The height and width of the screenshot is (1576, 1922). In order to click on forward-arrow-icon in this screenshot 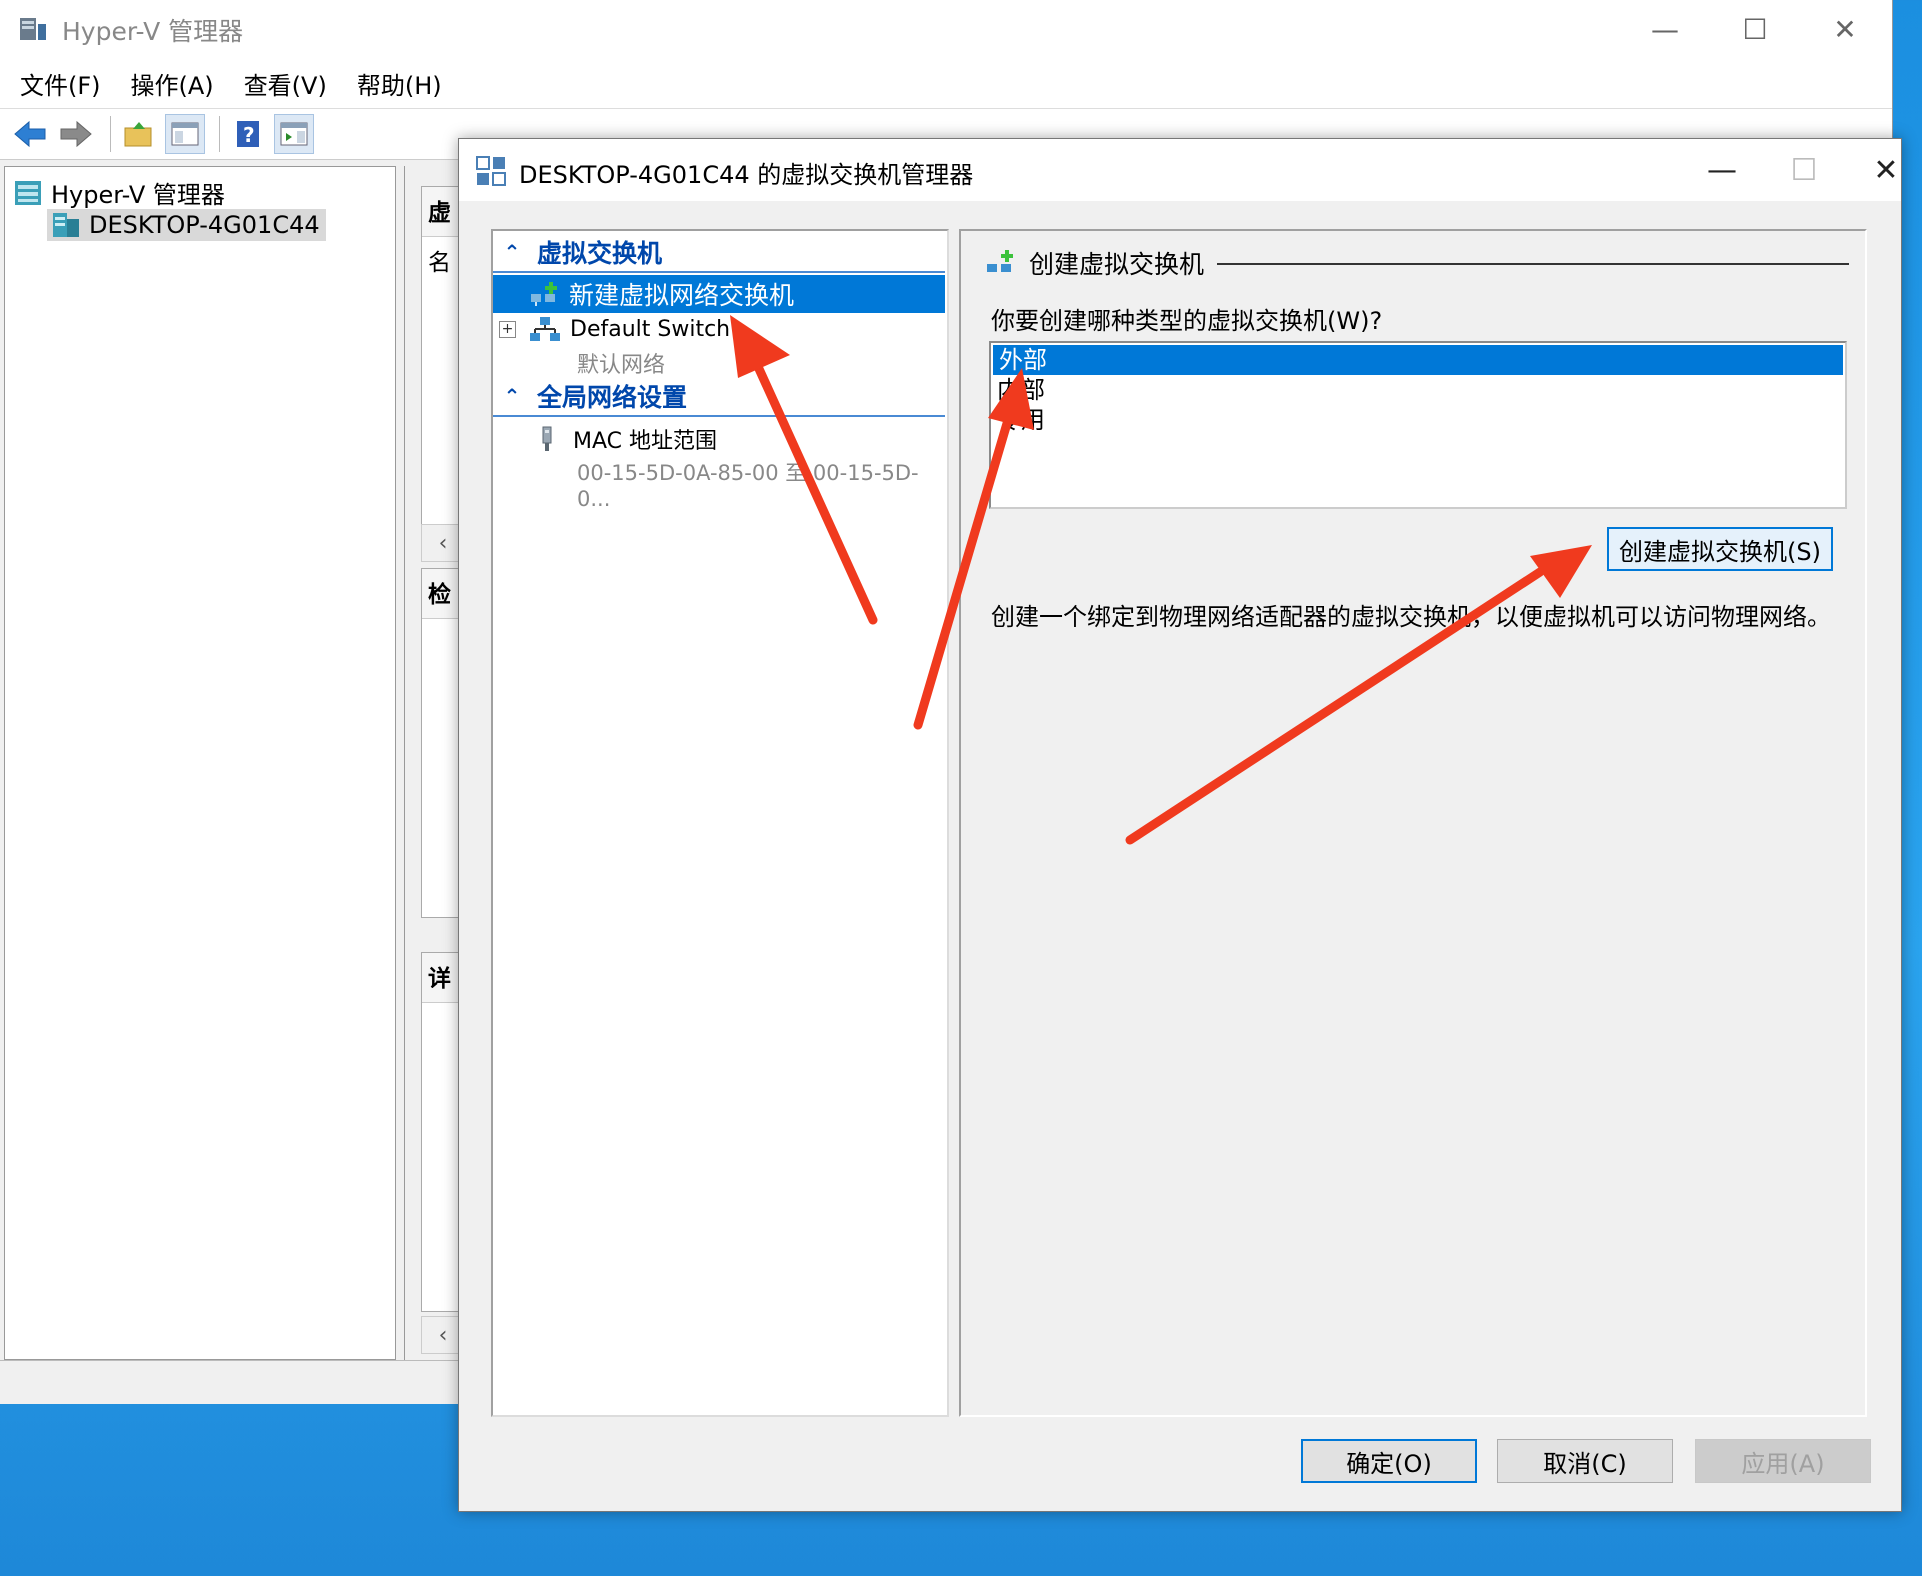, I will do `click(76, 134)`.